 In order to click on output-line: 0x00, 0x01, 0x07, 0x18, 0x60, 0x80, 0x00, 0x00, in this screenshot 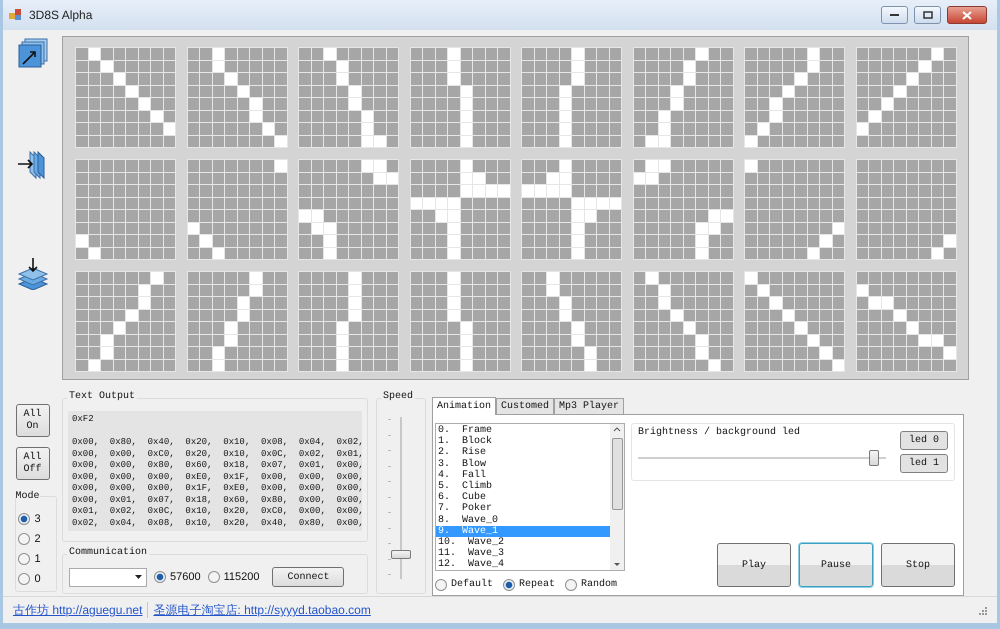, I will do `click(218, 500)`.